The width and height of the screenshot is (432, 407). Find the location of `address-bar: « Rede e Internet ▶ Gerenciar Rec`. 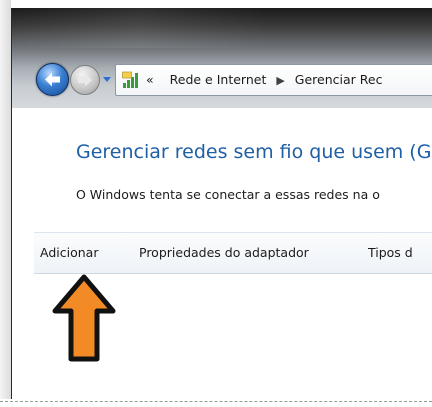

address-bar: « Rede e Internet ▶ Gerenciar Rec is located at coordinates (273, 80).